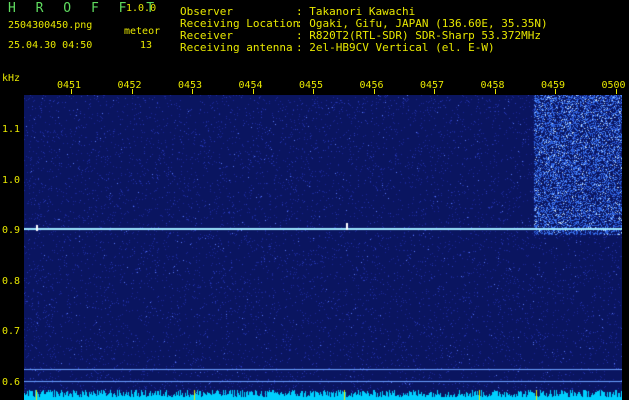 The height and width of the screenshot is (400, 629). Describe the element at coordinates (146, 45) in the screenshot. I see `meteor-count: 13` at that location.